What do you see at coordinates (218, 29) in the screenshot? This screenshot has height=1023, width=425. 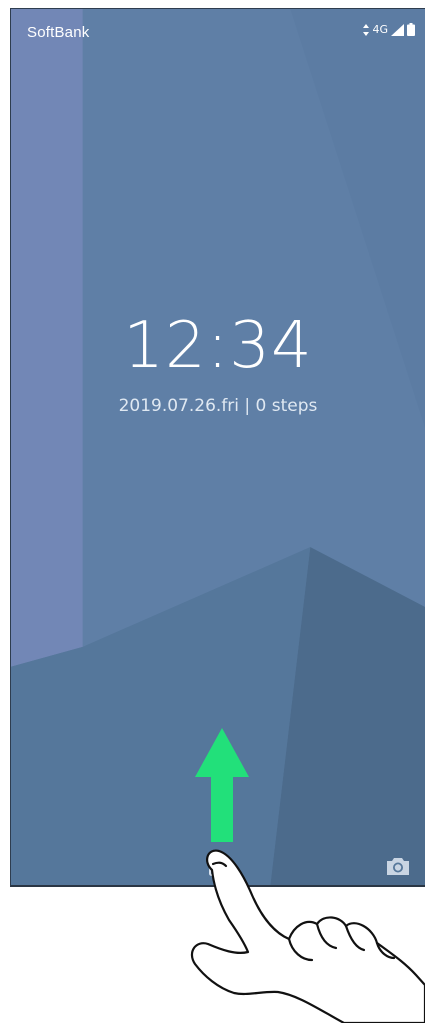 I see `status-bar: SoftBank 4G` at bounding box center [218, 29].